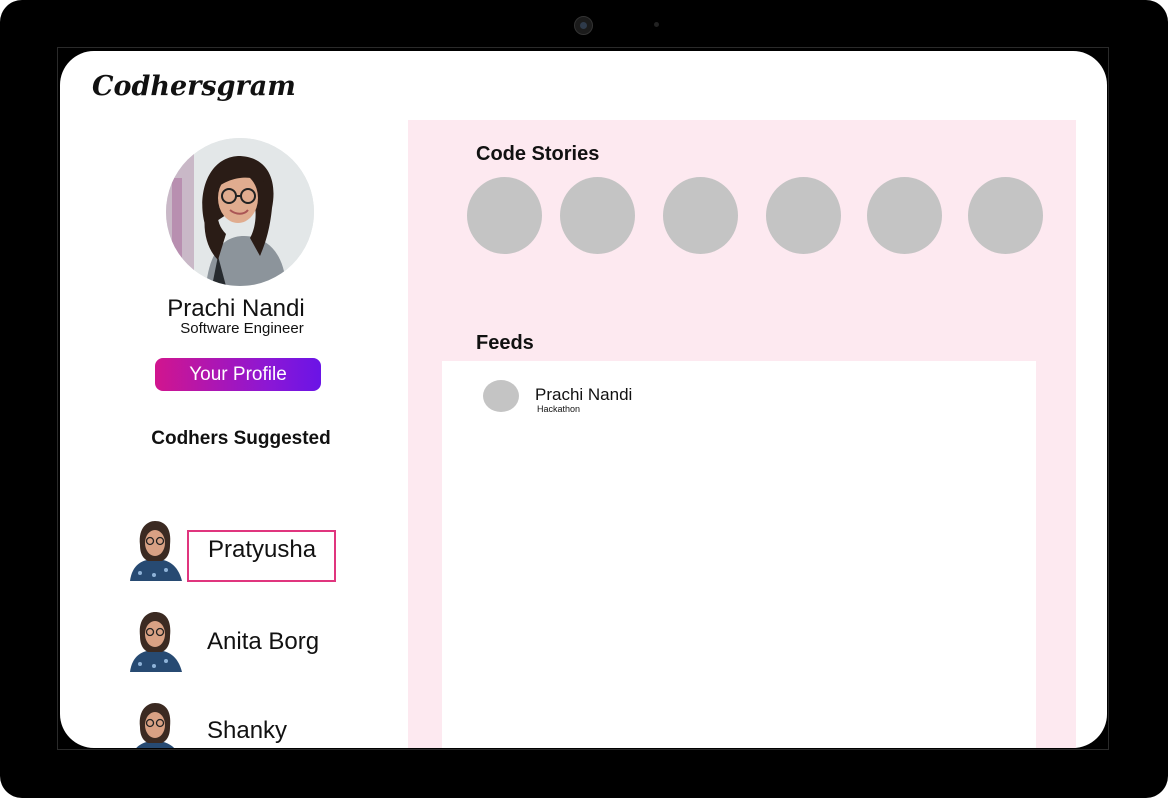 Image resolution: width=1168 pixels, height=798 pixels. What do you see at coordinates (583, 395) in the screenshot?
I see `feed-author-name: Prachi Nandi` at bounding box center [583, 395].